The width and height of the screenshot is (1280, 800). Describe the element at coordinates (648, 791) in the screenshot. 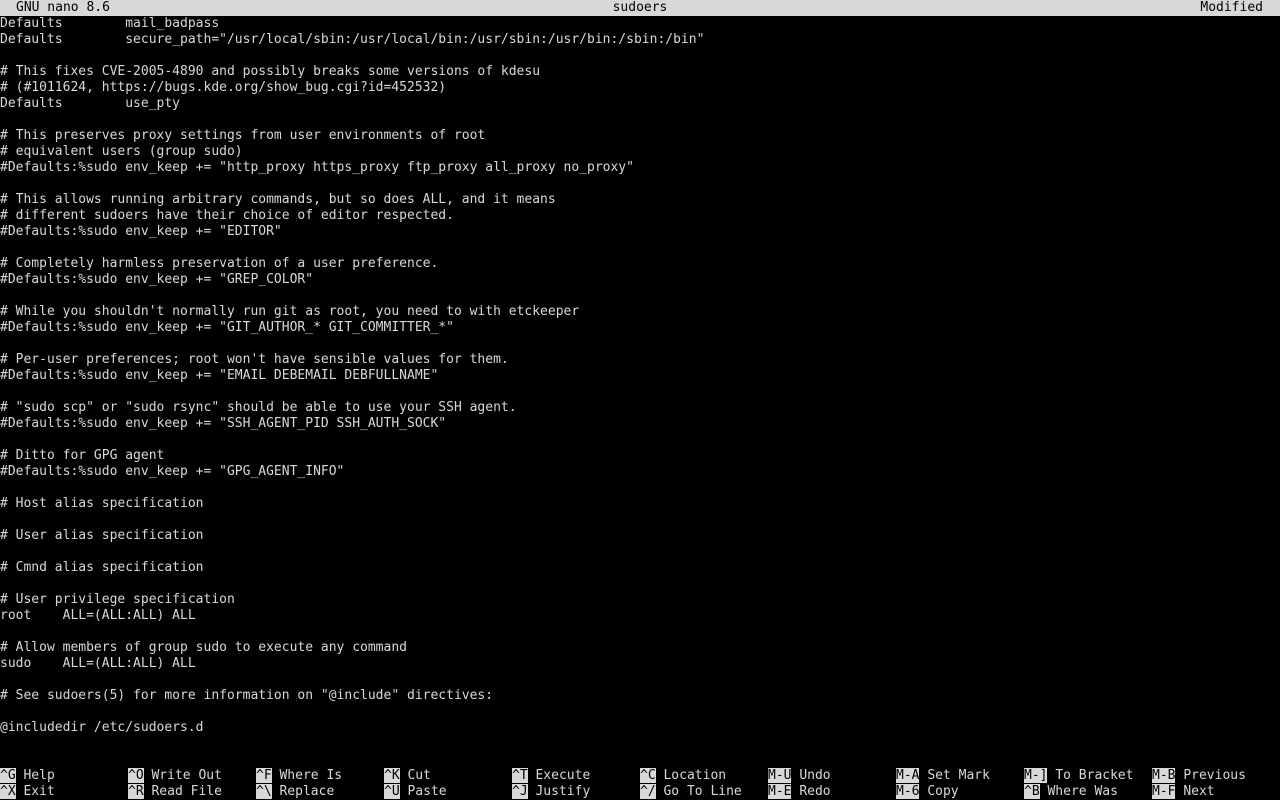

I see `shortcut-key: ^/` at that location.